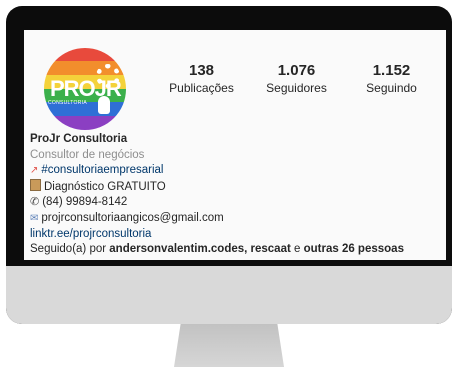 The image size is (454, 367). Describe the element at coordinates (79, 139) in the screenshot. I see `profile-name: ProJr Consultoria` at that location.